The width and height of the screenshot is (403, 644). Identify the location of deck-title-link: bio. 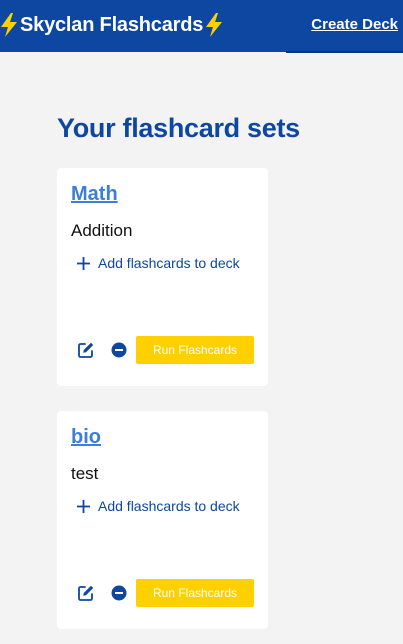
(86, 437).